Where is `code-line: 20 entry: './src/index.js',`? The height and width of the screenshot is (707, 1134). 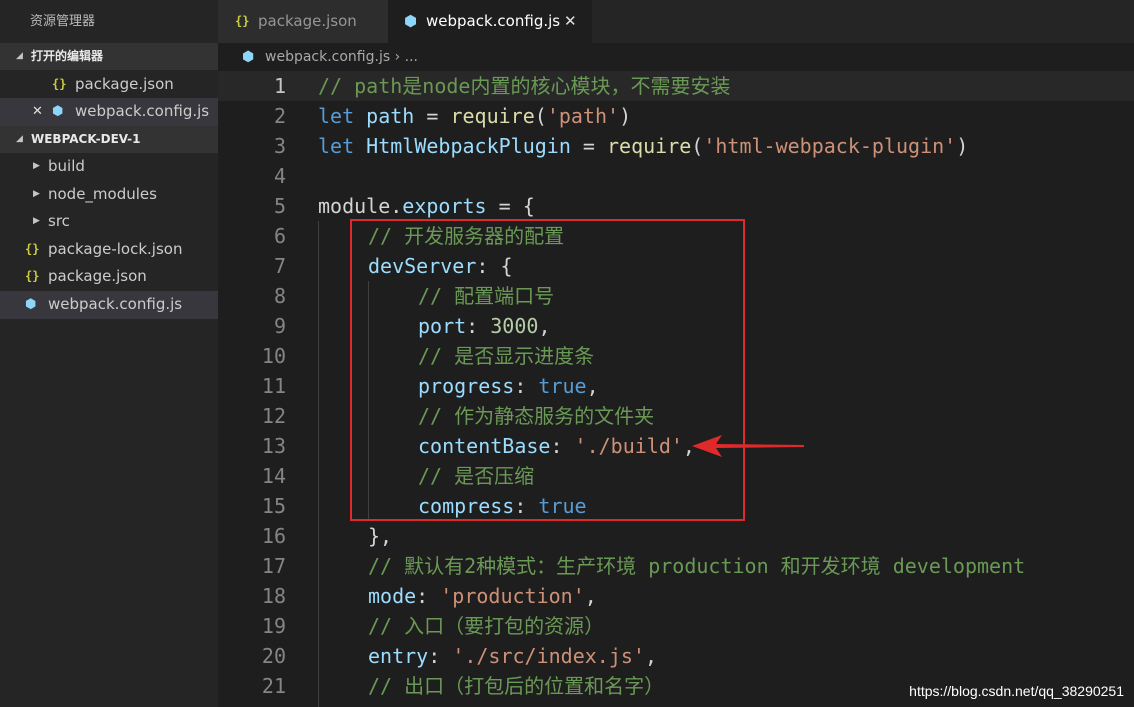 code-line: 20 entry: './src/index.js', is located at coordinates (676, 656).